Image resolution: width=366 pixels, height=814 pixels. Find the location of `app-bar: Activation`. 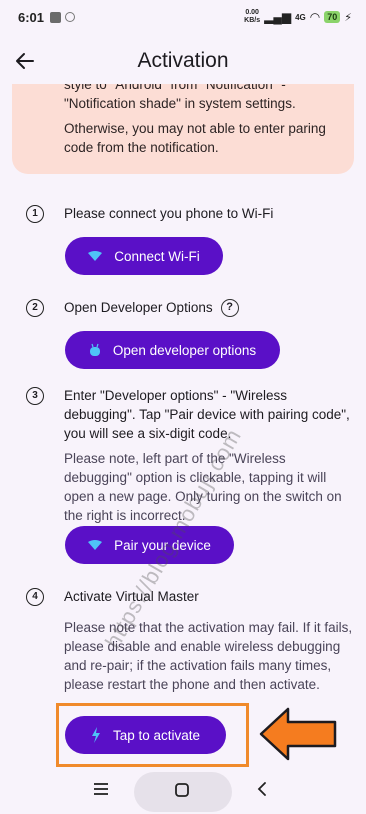

app-bar: Activation is located at coordinates (183, 61).